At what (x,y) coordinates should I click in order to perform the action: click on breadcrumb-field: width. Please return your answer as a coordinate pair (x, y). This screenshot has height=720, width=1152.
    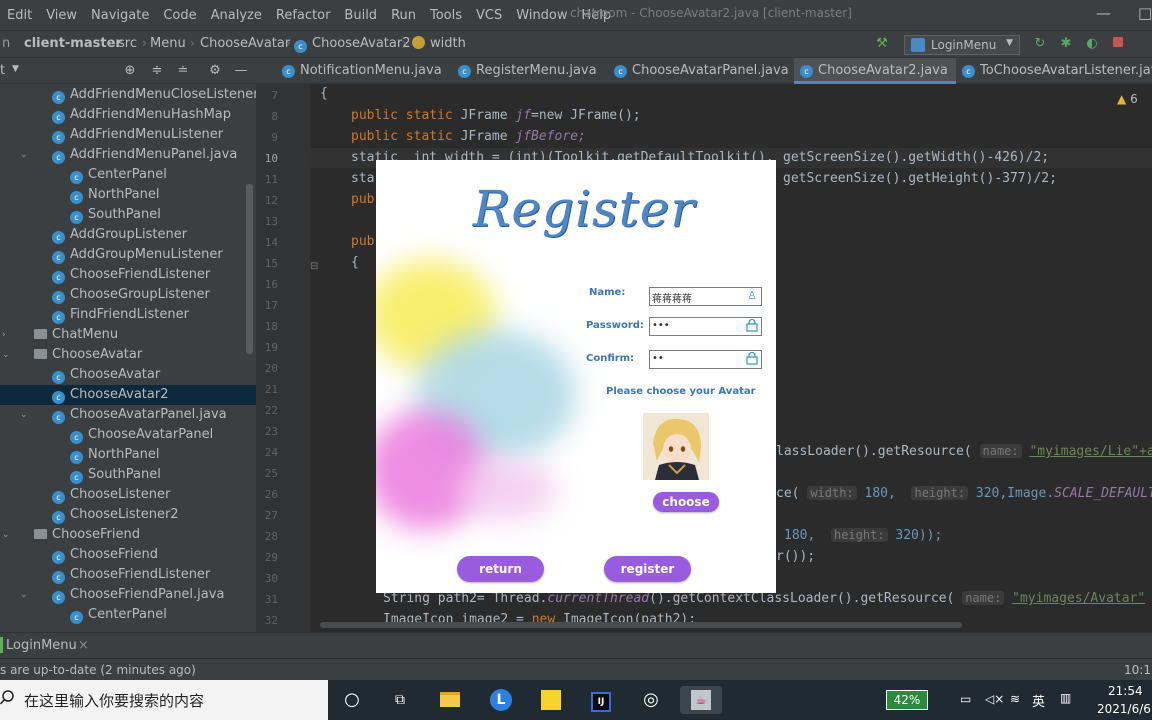
    Looking at the image, I should click on (439, 43).